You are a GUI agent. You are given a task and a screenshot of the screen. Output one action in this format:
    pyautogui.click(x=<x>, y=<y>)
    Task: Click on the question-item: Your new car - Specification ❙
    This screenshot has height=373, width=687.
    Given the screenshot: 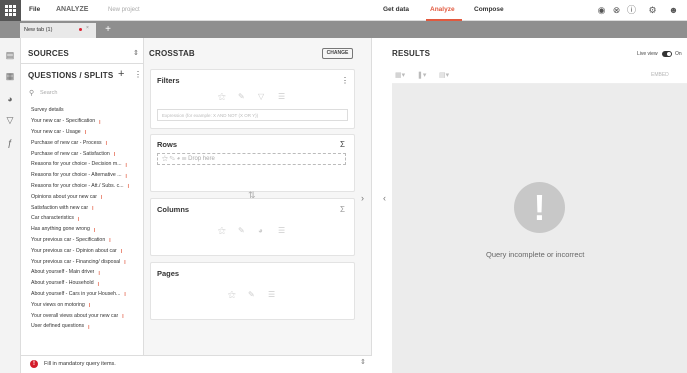 What is the action you would take?
    pyautogui.click(x=87, y=121)
    